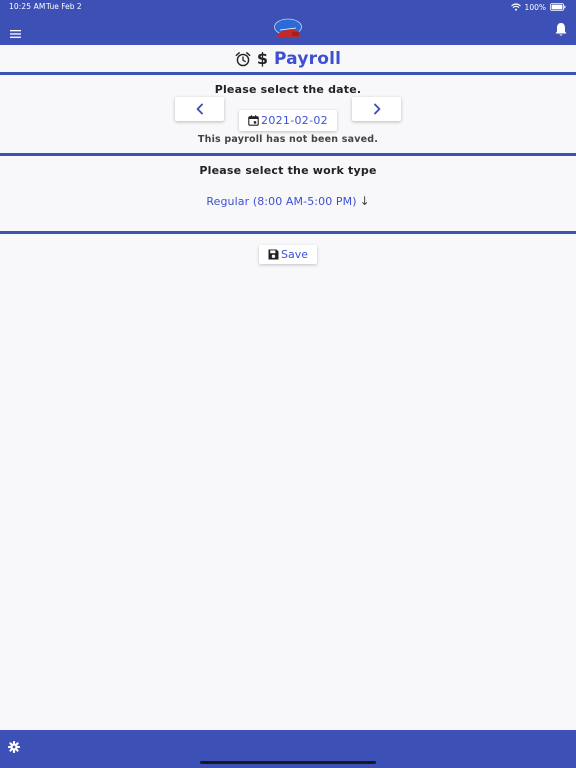  What do you see at coordinates (281, 201) in the screenshot?
I see `work-type-value: Regular (8:00 AM-5:00 PM)` at bounding box center [281, 201].